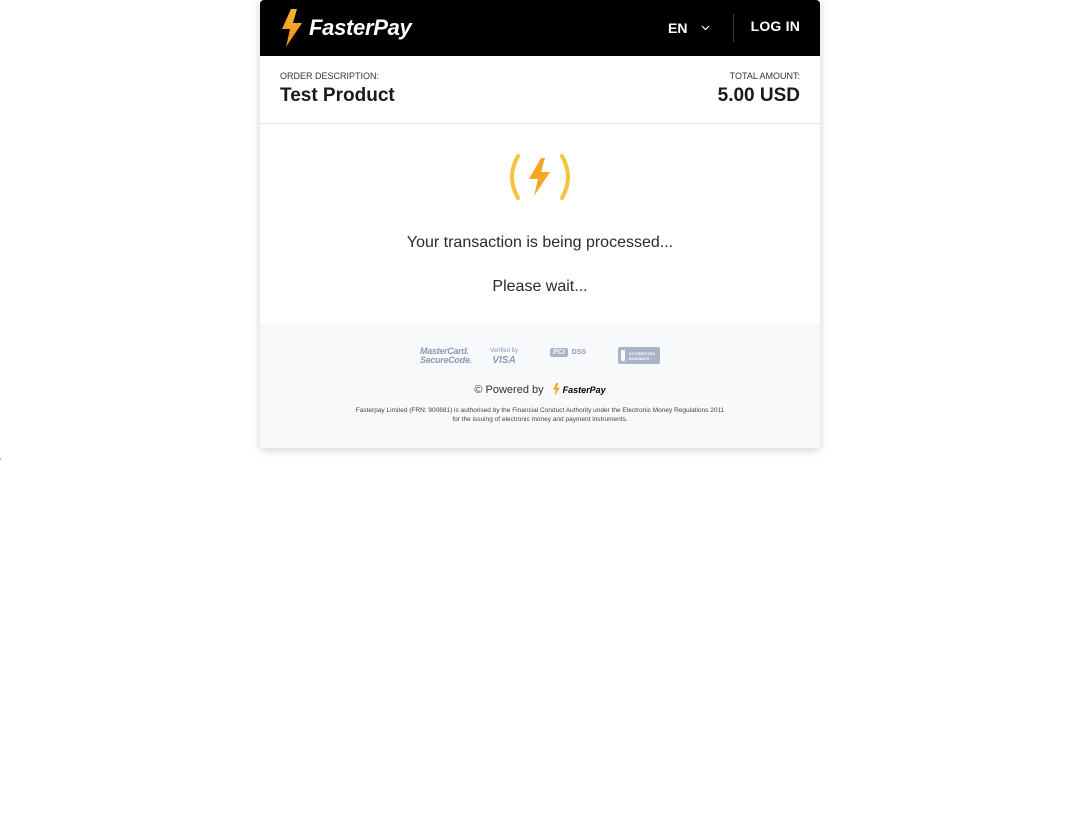 This screenshot has width=1080, height=819. Describe the element at coordinates (705, 28) in the screenshot. I see `chevron-down-icon` at that location.